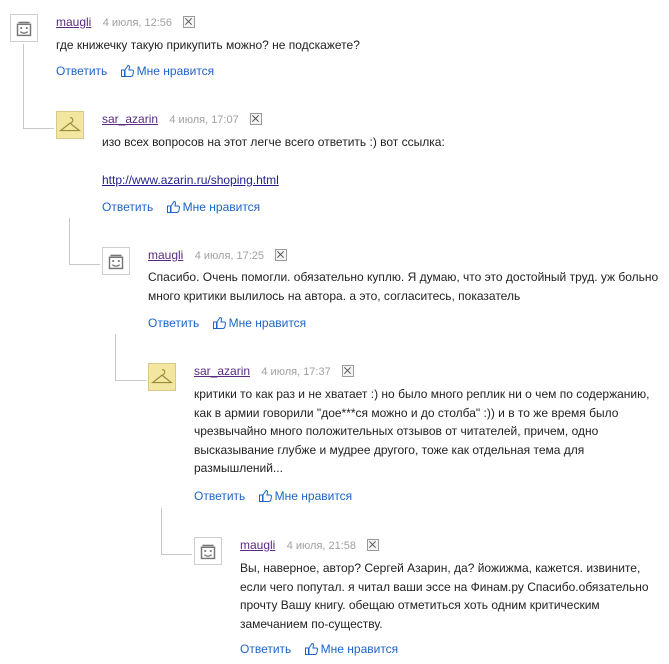  I want to click on shop-link: http://www.azarin.ru/shoping.html, so click(190, 180).